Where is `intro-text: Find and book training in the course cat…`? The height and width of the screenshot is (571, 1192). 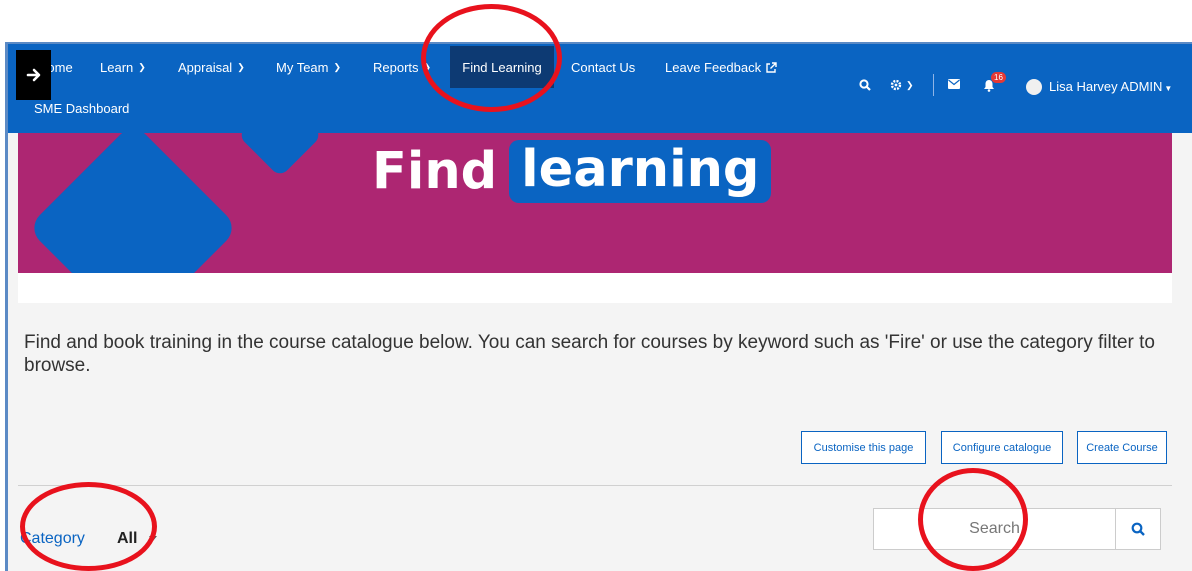 intro-text: Find and book training in the course cat… is located at coordinates (590, 354).